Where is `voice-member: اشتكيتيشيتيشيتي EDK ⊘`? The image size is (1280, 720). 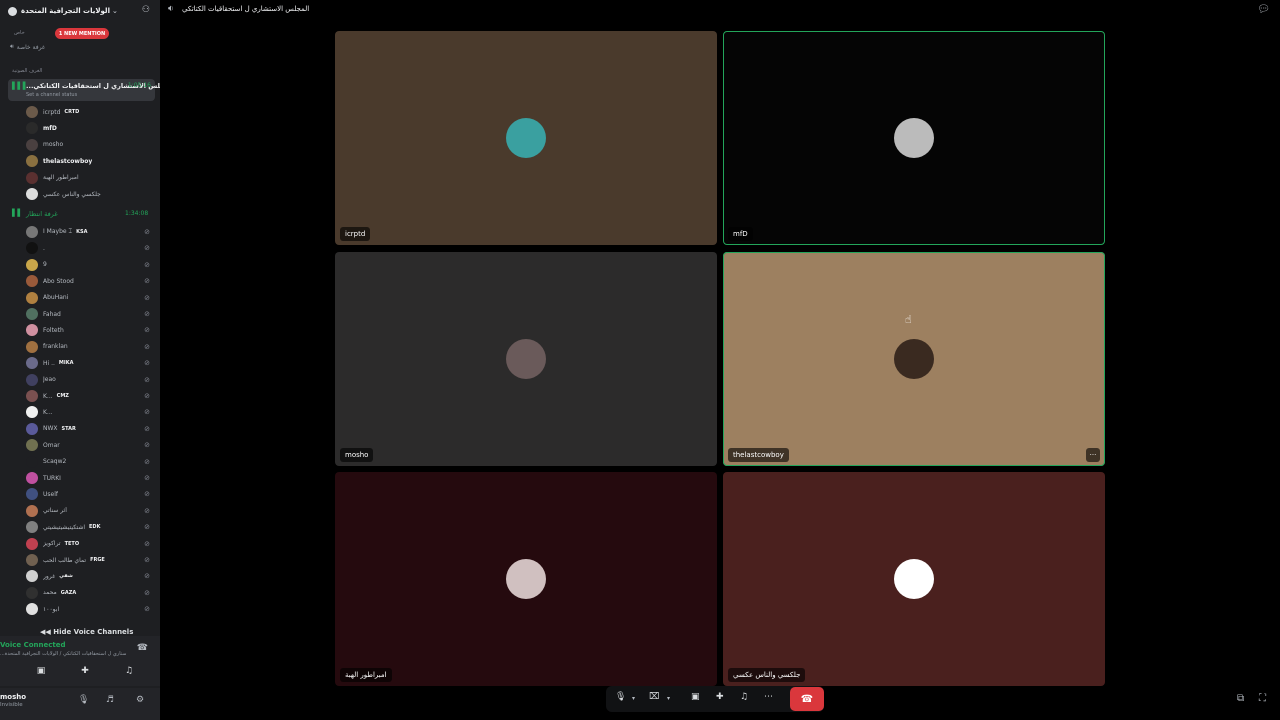 voice-member: اشتكيتيشيتيشيتي EDK ⊘ is located at coordinates (90, 527).